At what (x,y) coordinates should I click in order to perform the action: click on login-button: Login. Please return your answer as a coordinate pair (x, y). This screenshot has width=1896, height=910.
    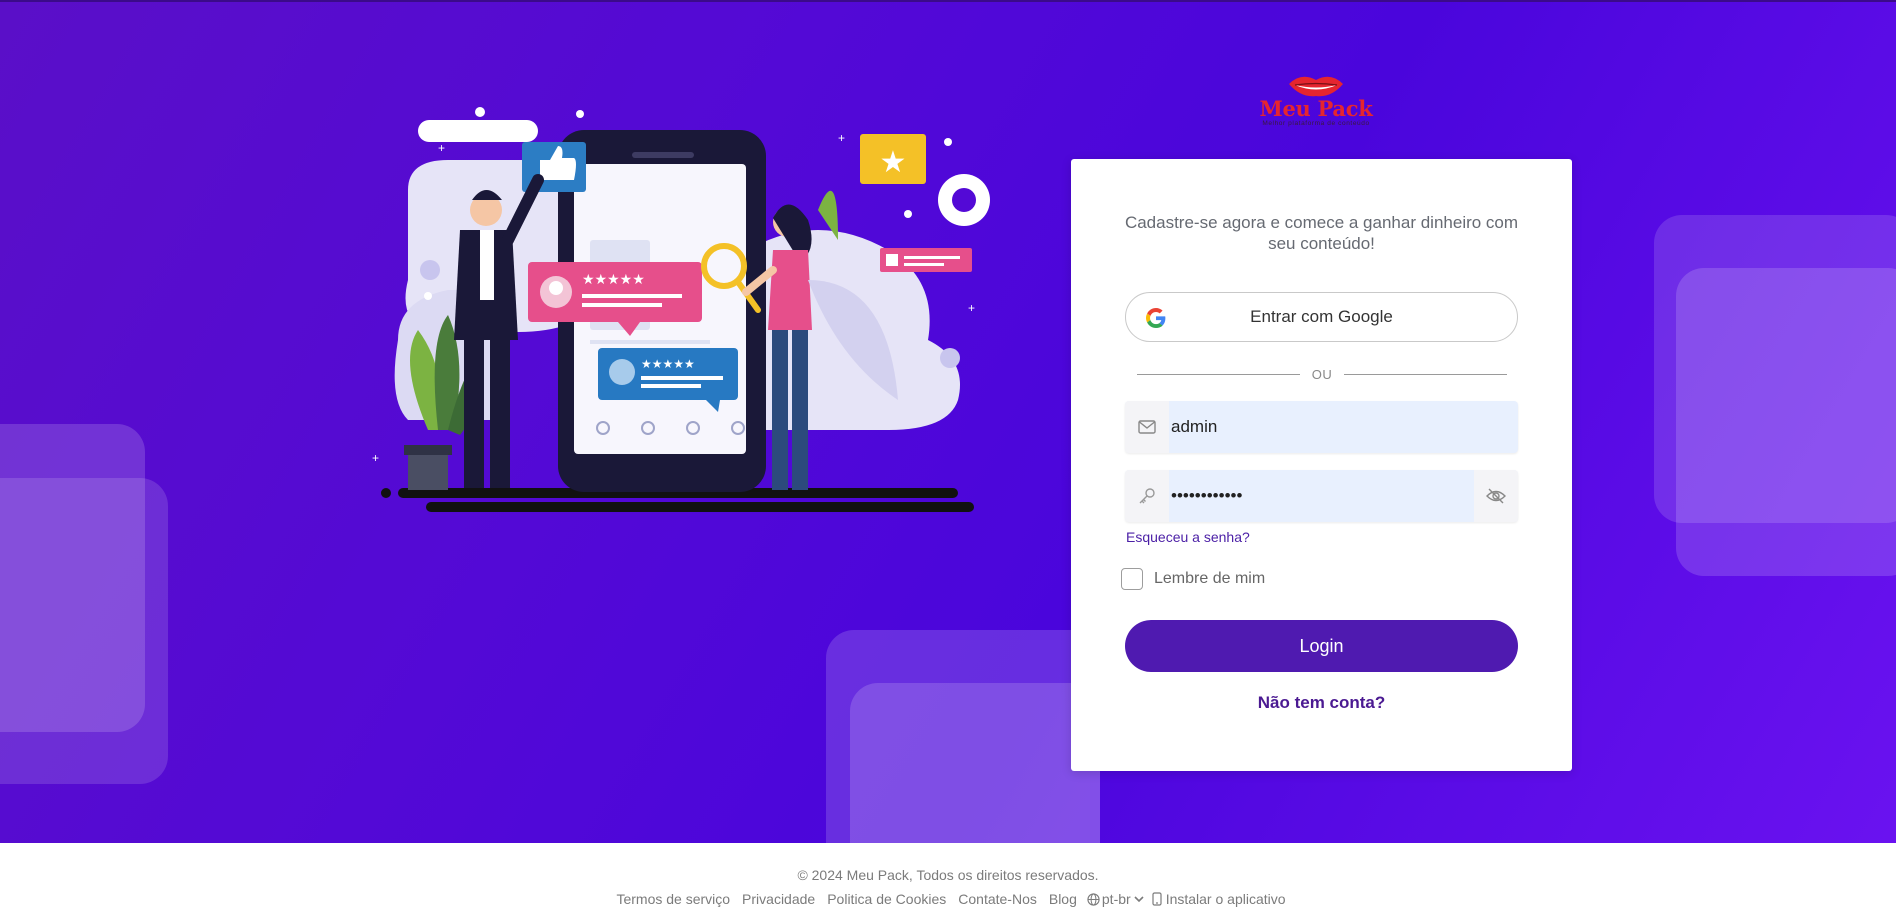
    Looking at the image, I should click on (1321, 646).